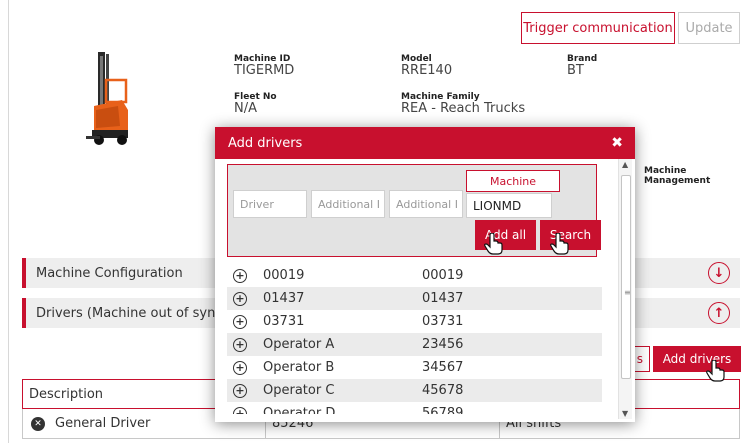  Describe the element at coordinates (414, 344) in the screenshot. I see `list-item: + Operator A 23456` at that location.